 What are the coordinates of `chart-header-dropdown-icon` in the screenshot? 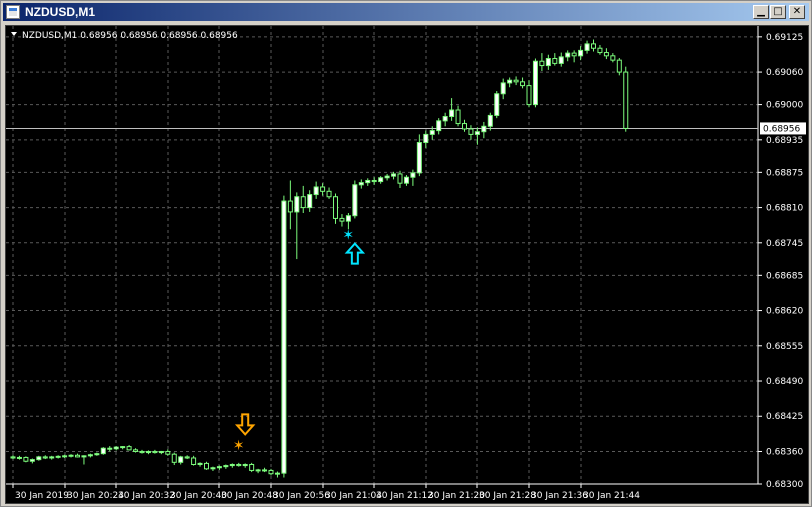 It's located at (14, 34).